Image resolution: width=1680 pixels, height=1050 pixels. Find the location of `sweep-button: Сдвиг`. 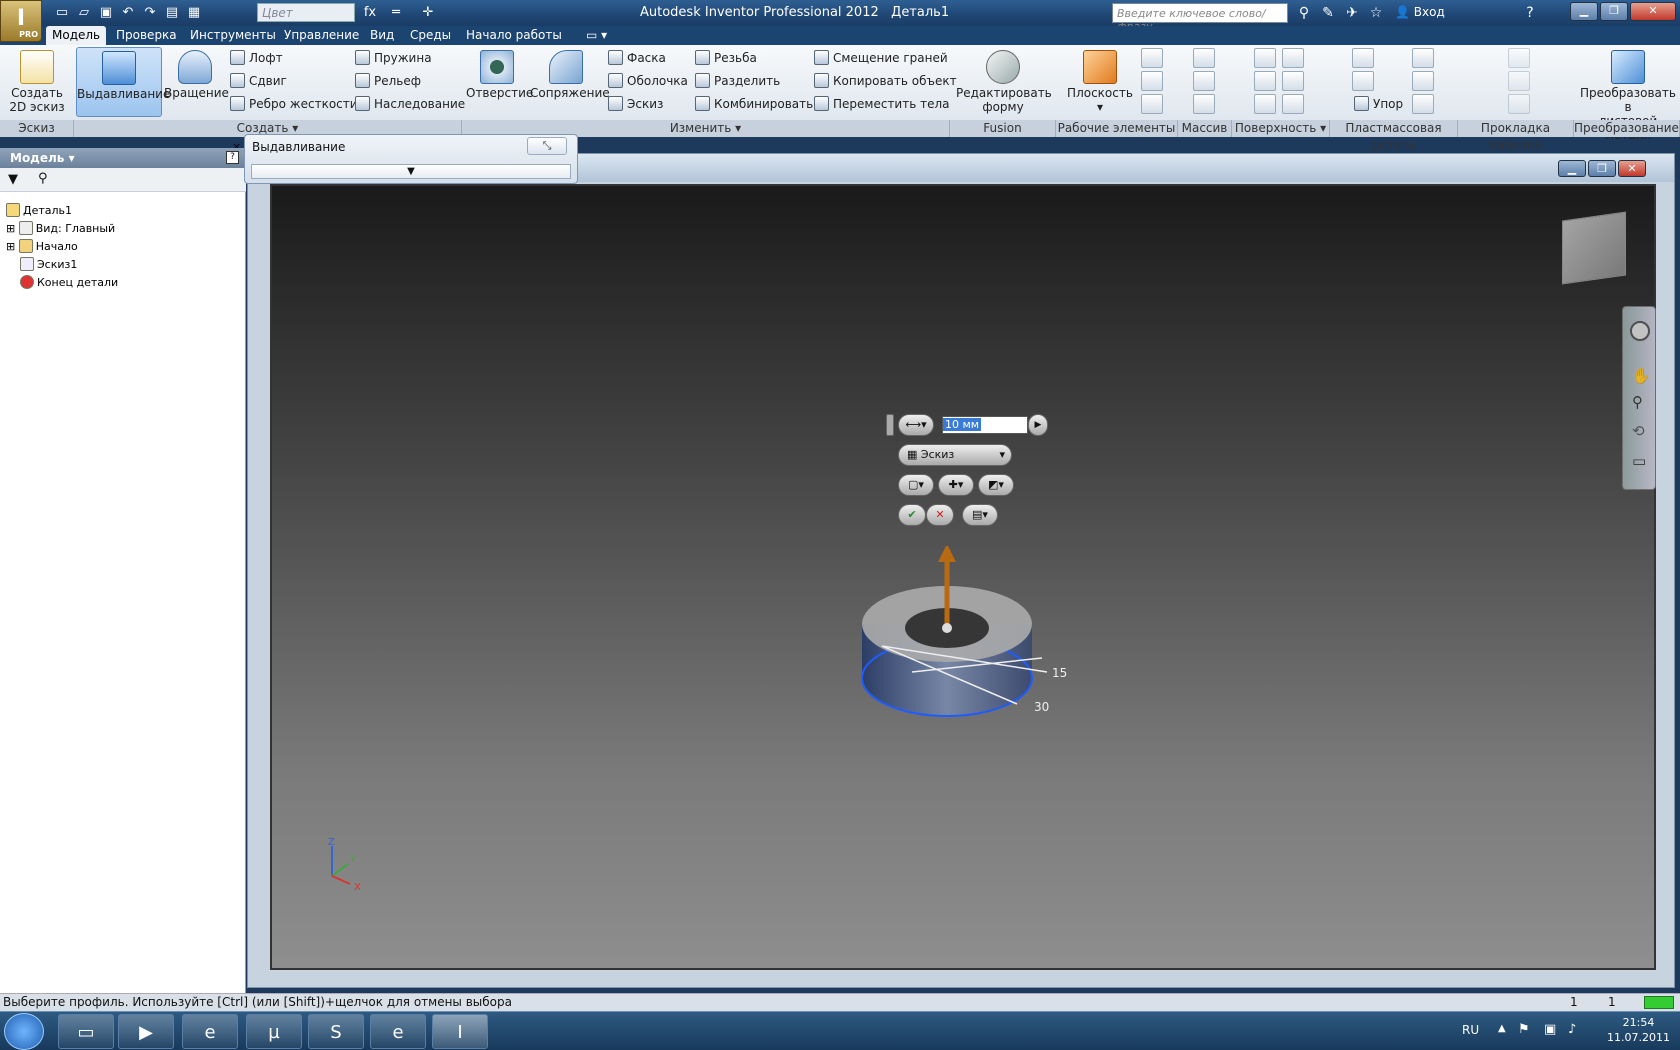

sweep-button: Сдвиг is located at coordinates (258, 81).